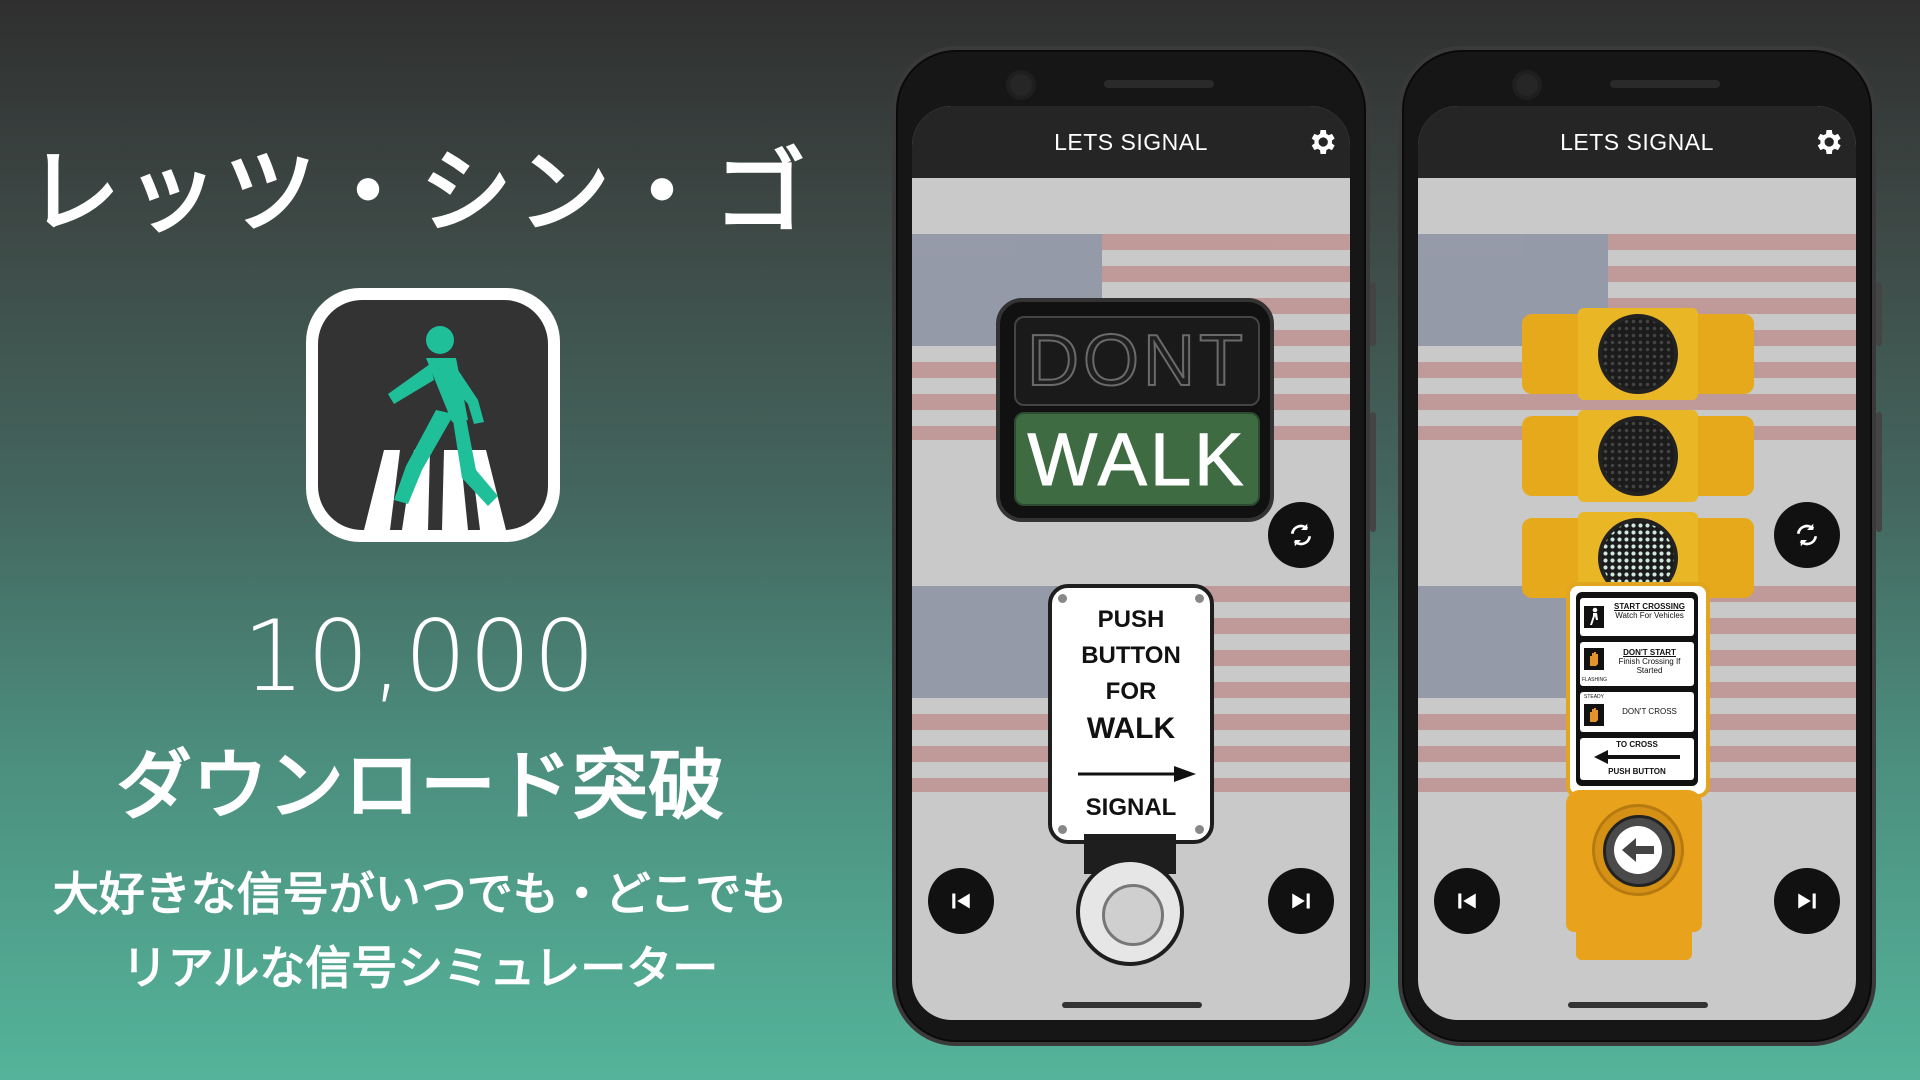 The width and height of the screenshot is (1920, 1080). What do you see at coordinates (1135, 410) in the screenshot?
I see `dont-walk-signal: DONT WALK` at bounding box center [1135, 410].